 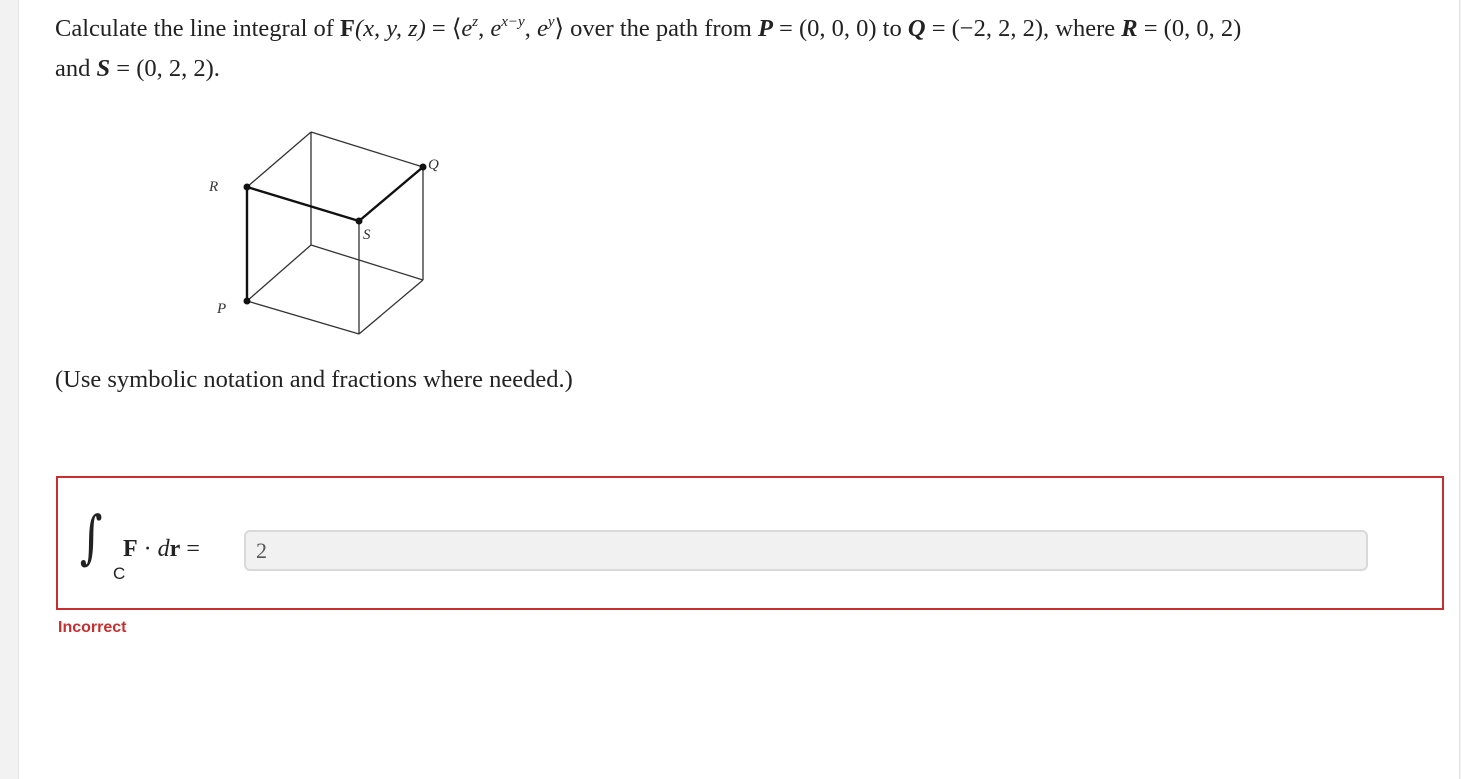 What do you see at coordinates (103, 68) in the screenshot?
I see `point-s-label: S` at bounding box center [103, 68].